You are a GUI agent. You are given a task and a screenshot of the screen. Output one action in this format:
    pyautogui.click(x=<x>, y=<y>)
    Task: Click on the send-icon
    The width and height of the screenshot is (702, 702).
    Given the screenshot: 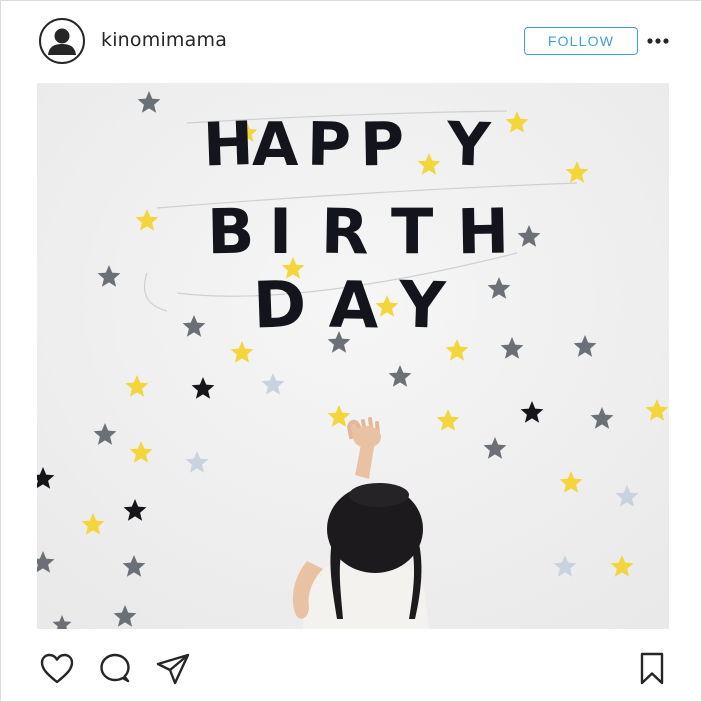 What is the action you would take?
    pyautogui.click(x=173, y=669)
    